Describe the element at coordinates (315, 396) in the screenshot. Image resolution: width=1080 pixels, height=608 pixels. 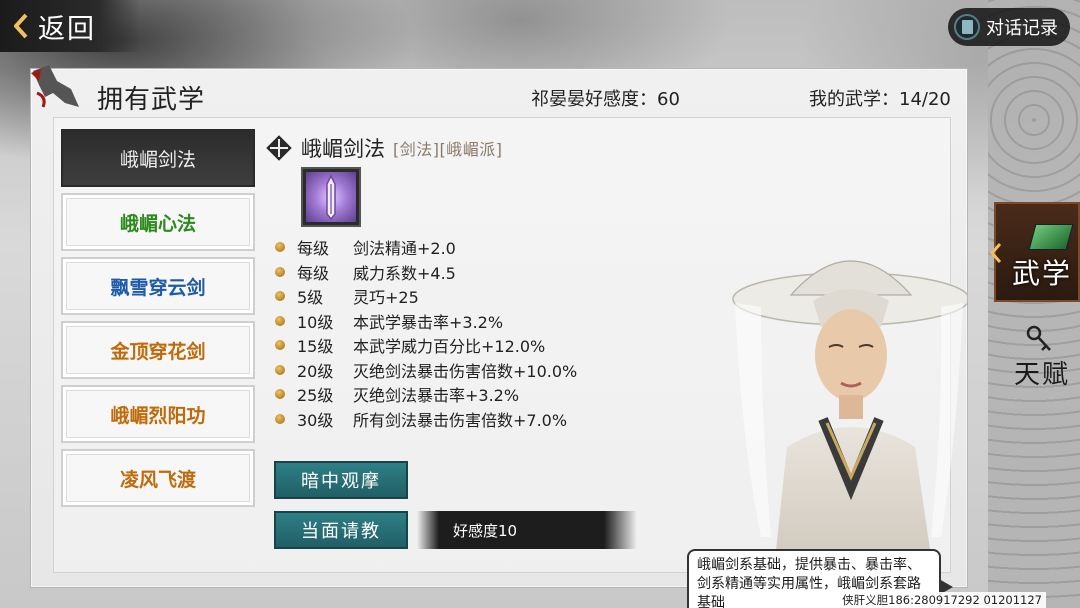
I see `bonus-level: 25级` at that location.